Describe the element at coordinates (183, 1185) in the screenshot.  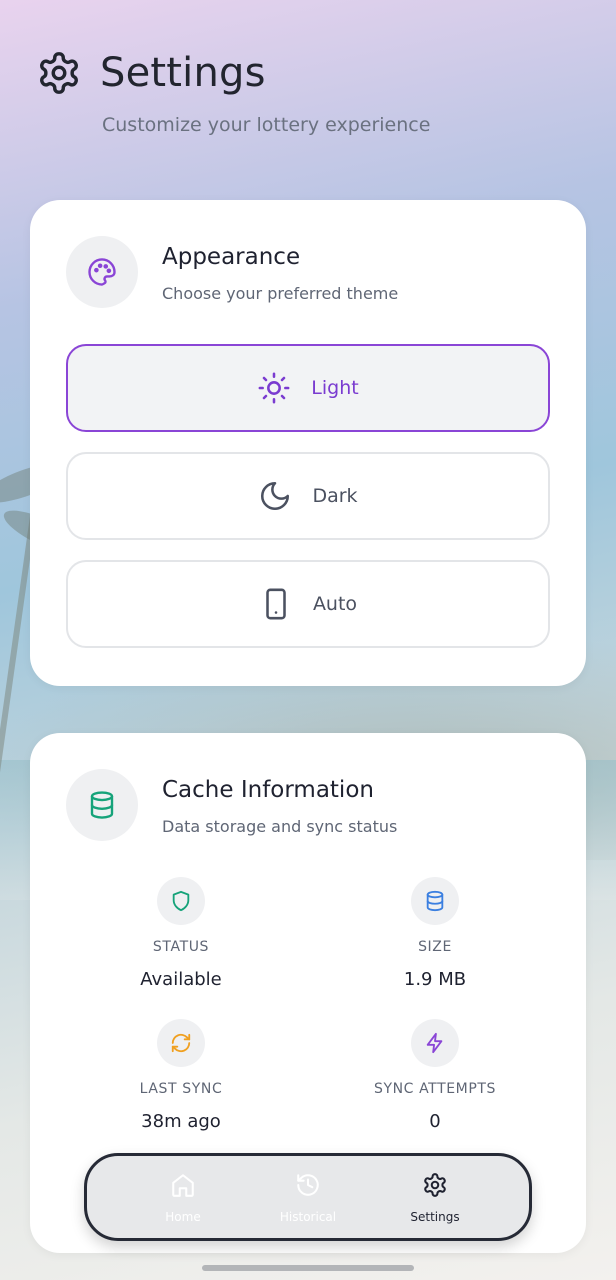
I see `home-icon` at that location.